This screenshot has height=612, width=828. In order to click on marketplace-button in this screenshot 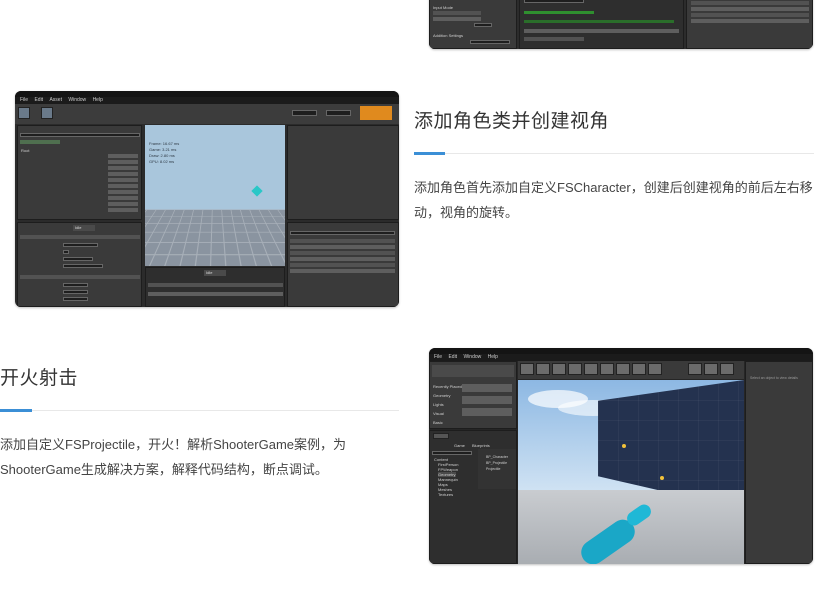, I will do `click(575, 369)`.